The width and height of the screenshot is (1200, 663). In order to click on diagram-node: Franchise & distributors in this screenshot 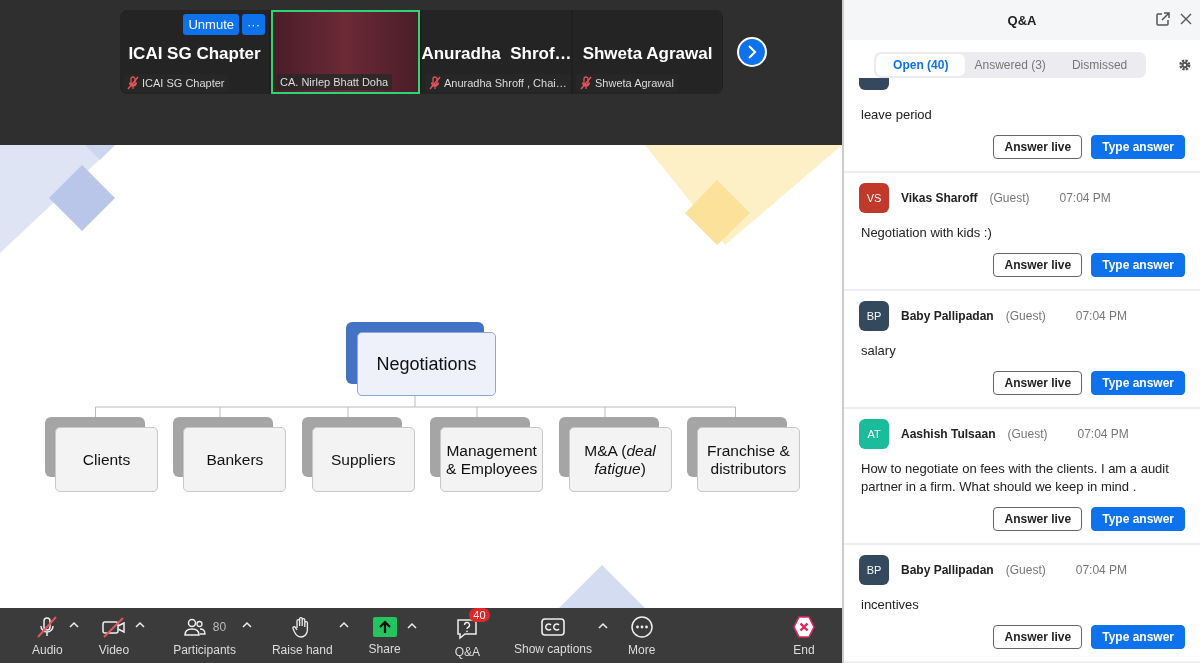, I will do `click(748, 459)`.